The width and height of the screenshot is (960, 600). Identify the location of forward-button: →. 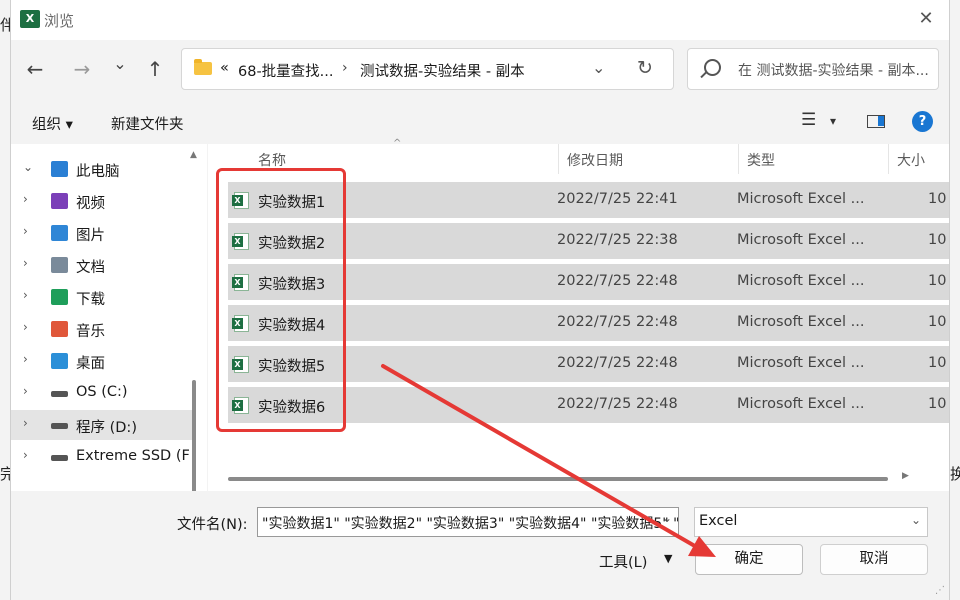
(82, 69).